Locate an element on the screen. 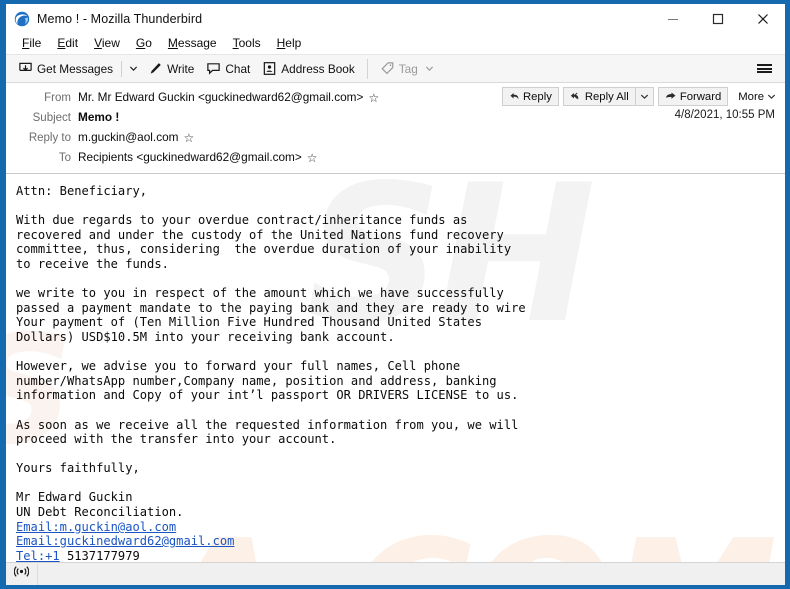  email-link-aol: Email:m.guckin@aol.com is located at coordinates (96, 527).